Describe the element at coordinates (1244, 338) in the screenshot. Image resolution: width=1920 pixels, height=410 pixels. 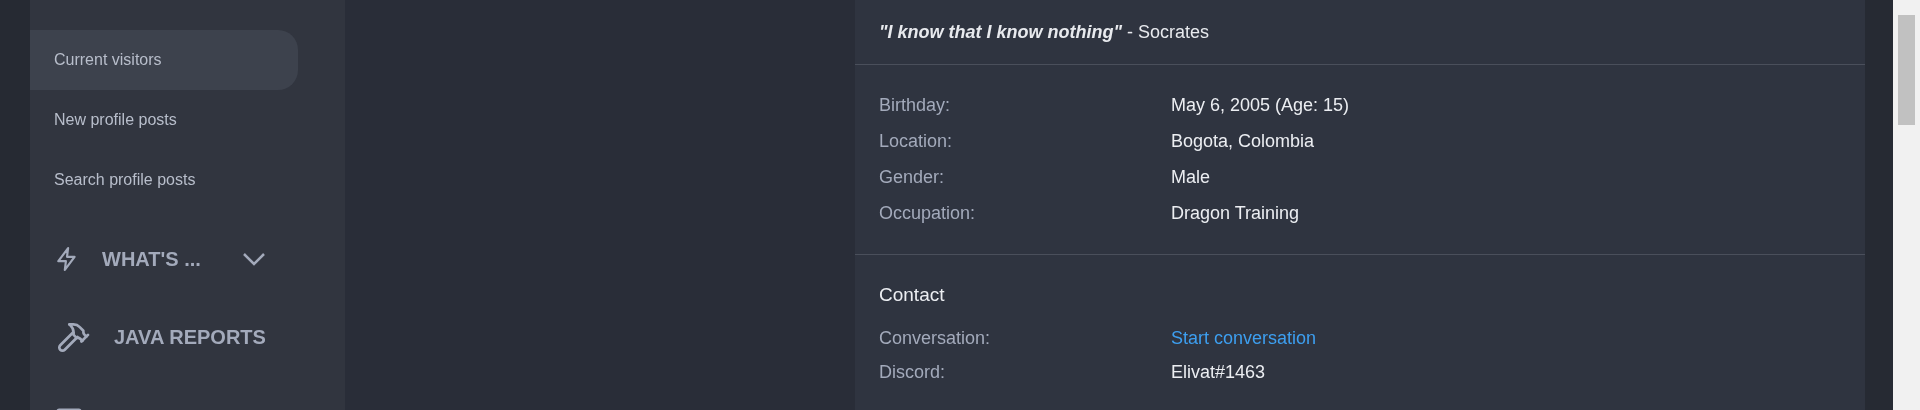
I see `conversation-link: Start conversation` at that location.